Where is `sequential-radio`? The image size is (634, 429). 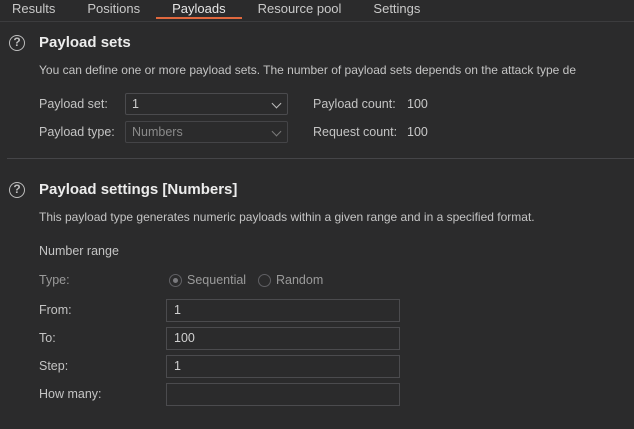 sequential-radio is located at coordinates (175, 280).